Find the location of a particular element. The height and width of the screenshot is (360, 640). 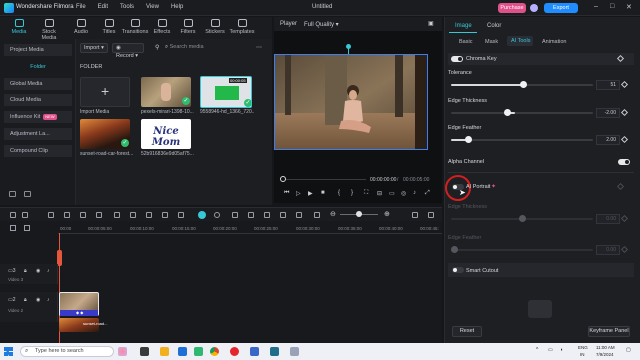

tab-media: Media is located at coordinates (19, 27).